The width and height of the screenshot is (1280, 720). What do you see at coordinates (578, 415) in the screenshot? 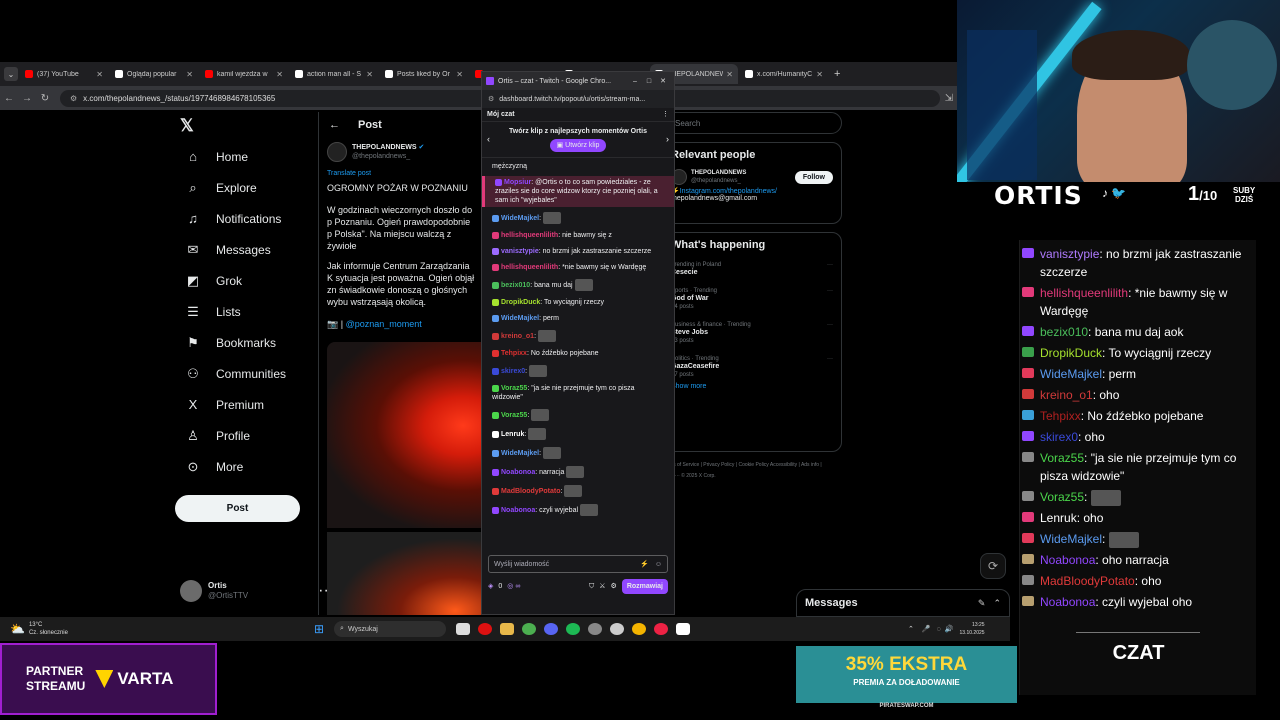
I see `chat-message: Voraz55:` at bounding box center [578, 415].